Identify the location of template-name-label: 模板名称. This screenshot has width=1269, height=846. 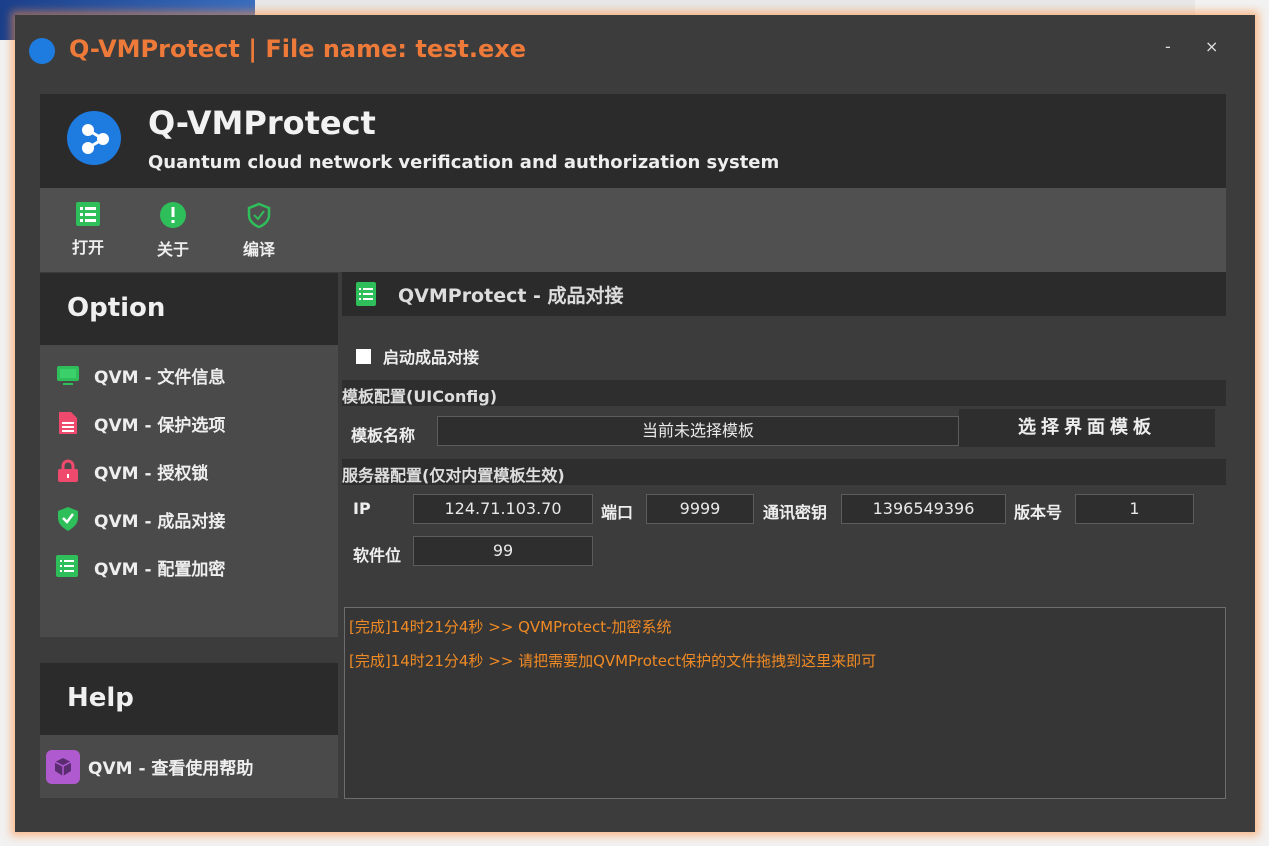
(383, 435).